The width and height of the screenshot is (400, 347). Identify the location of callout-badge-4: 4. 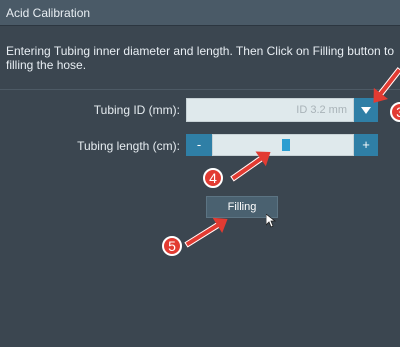
(213, 178).